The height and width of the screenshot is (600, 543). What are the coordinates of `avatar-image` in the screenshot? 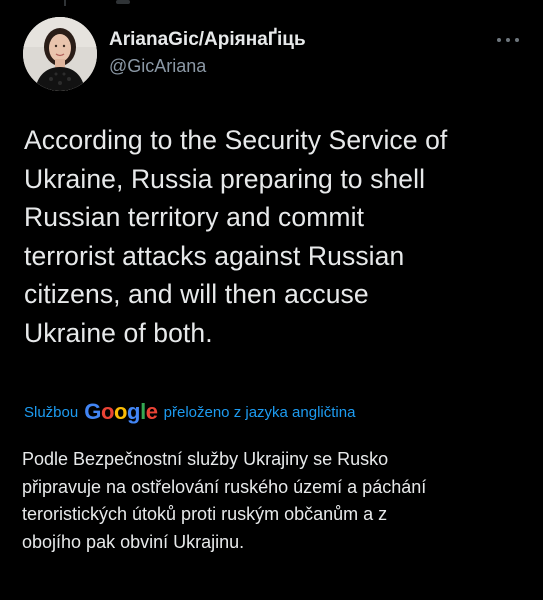 It's located at (60, 54).